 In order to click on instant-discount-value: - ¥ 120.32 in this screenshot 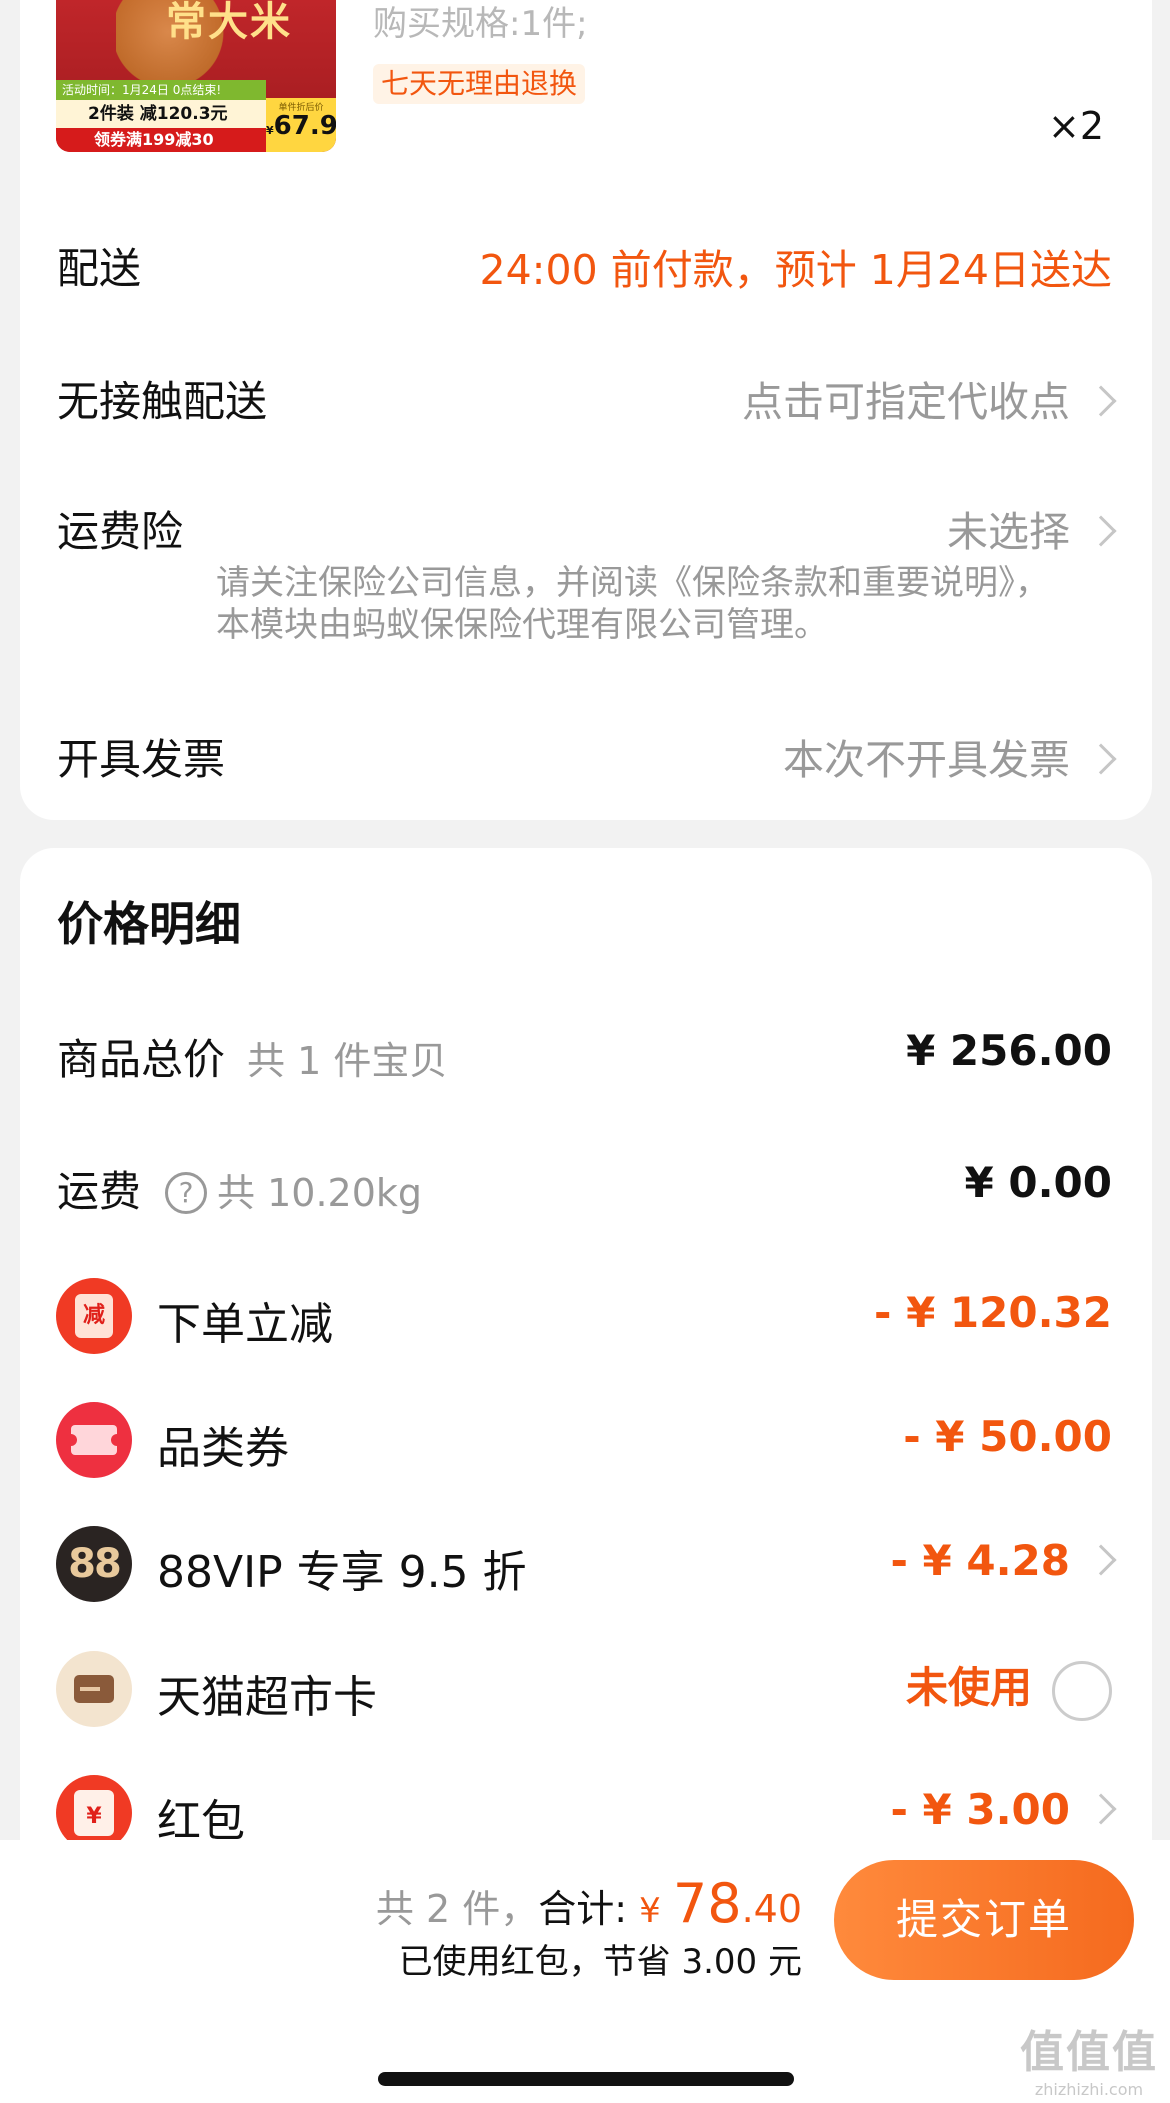, I will do `click(993, 1312)`.